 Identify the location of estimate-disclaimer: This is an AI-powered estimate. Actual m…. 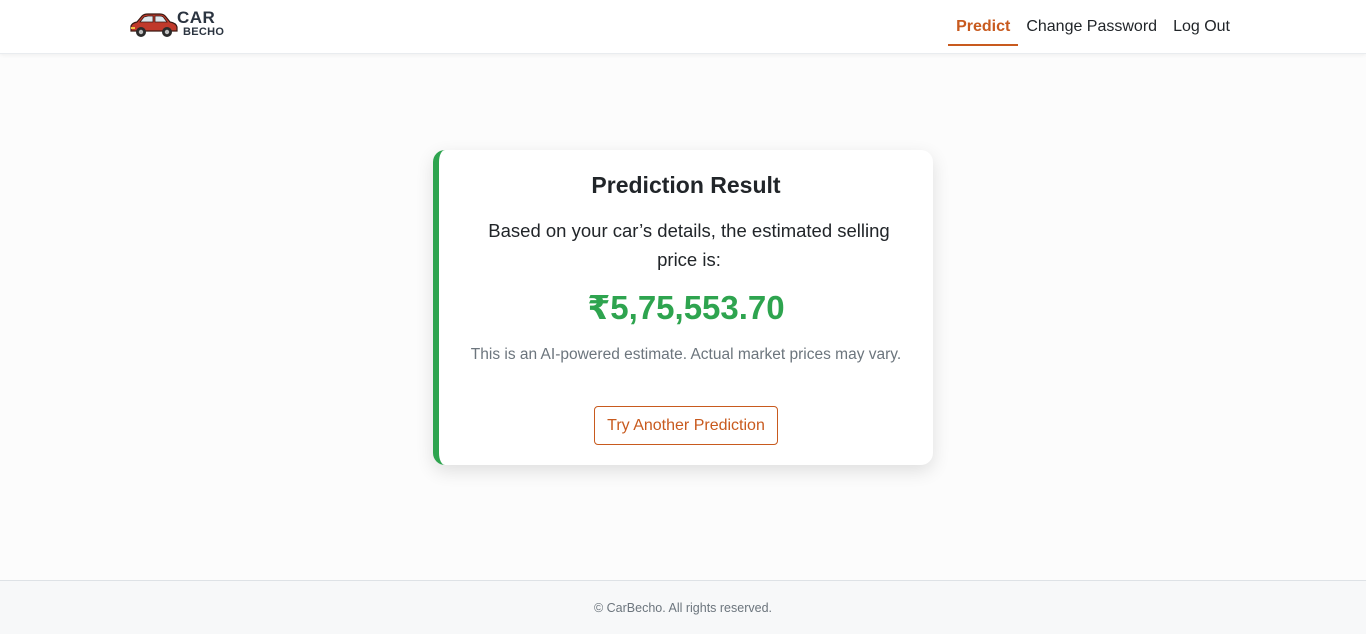
(686, 354).